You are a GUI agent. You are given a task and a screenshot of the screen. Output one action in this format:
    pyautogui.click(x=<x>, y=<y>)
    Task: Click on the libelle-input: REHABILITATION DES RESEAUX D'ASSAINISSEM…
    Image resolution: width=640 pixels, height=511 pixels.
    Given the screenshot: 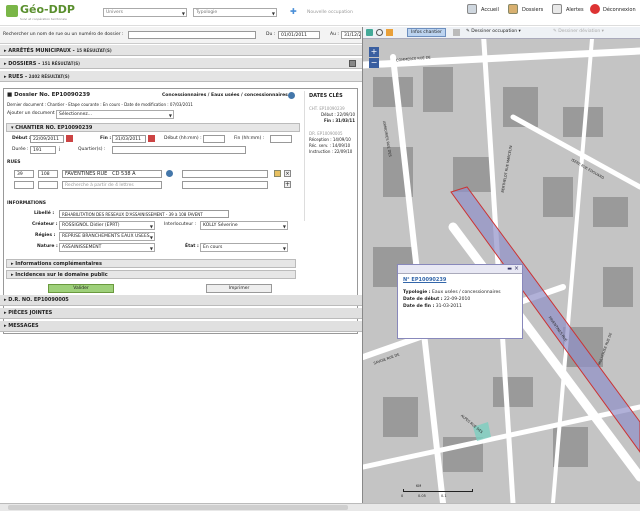 What is the action you would take?
    pyautogui.click(x=144, y=214)
    